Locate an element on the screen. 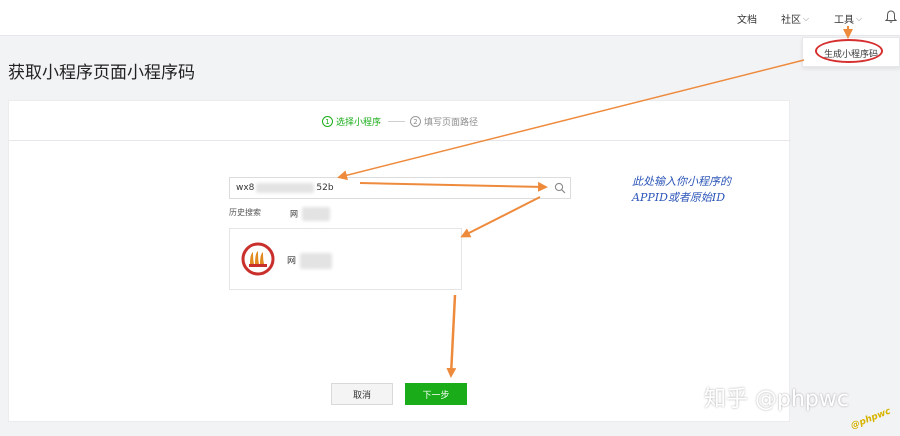  result-name: 网 is located at coordinates (309, 261).